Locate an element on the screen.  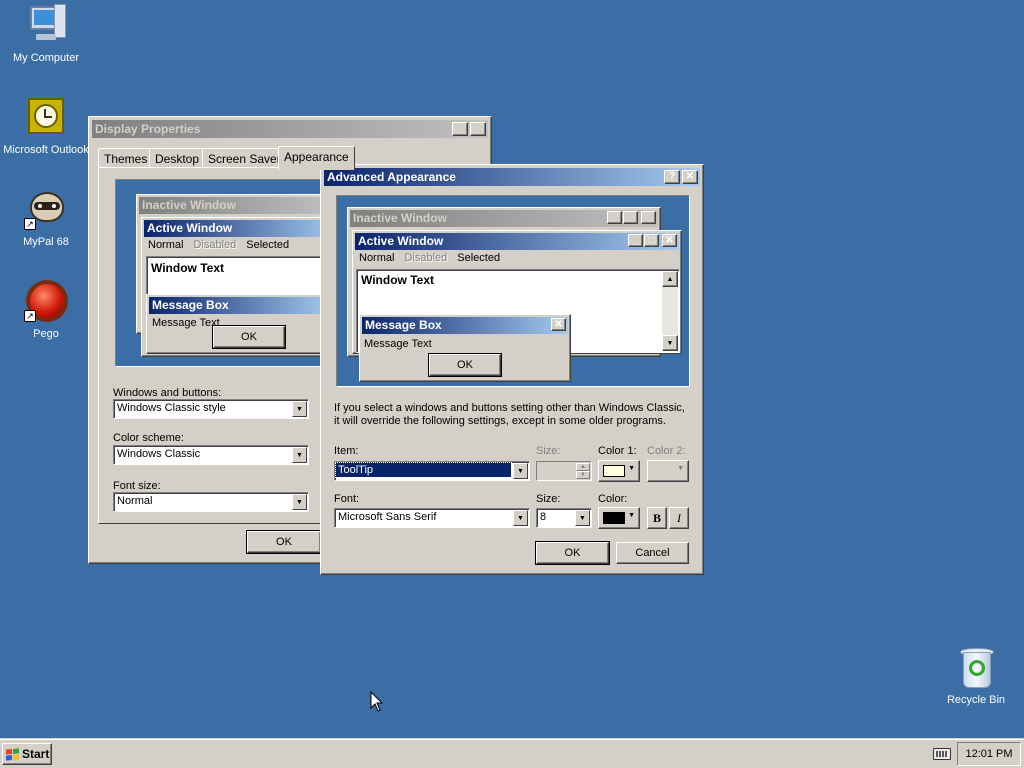
color1-button: ▼ is located at coordinates (619, 471).